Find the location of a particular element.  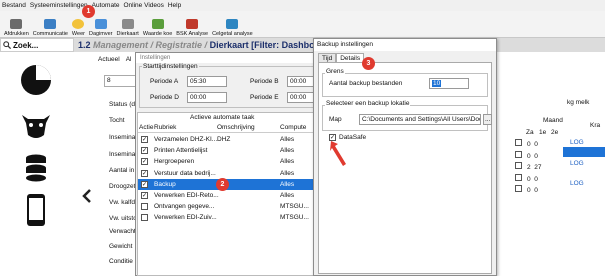

row-rubriek: Backup is located at coordinates (165, 184).